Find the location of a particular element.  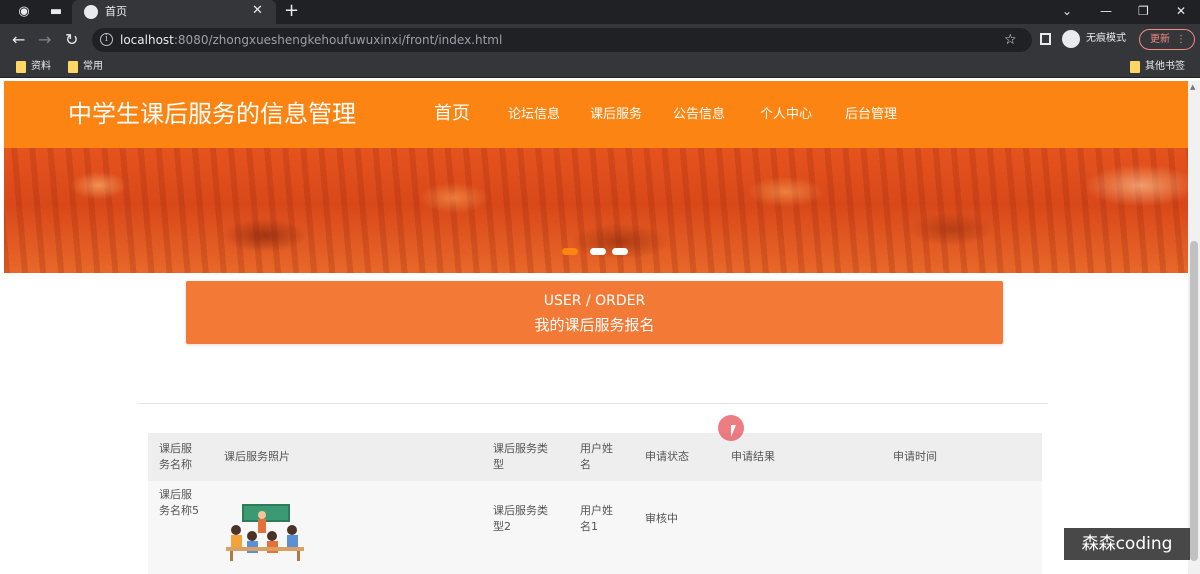

section-title-cn: 我的课后服务报名 is located at coordinates (594, 325).